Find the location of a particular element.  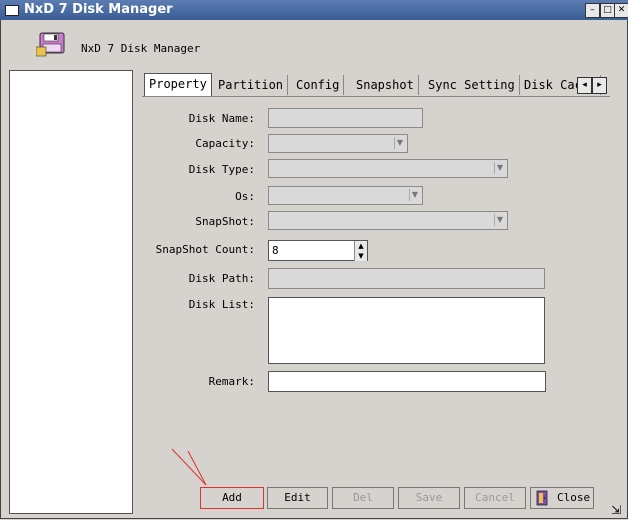

tab-property: Property is located at coordinates (178, 84).